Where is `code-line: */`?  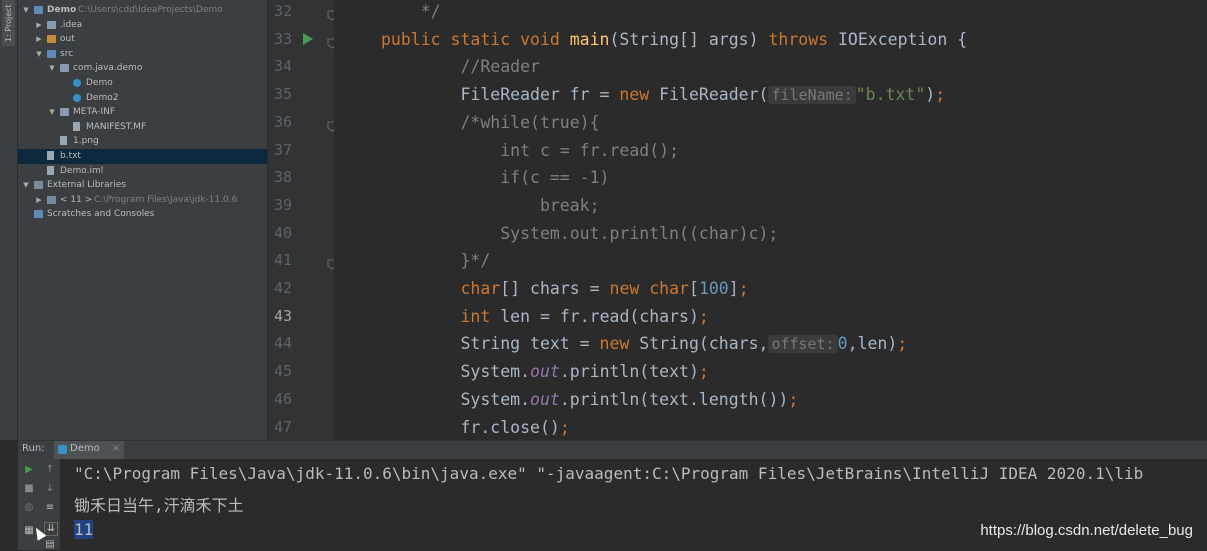 code-line: */ is located at coordinates (411, 12).